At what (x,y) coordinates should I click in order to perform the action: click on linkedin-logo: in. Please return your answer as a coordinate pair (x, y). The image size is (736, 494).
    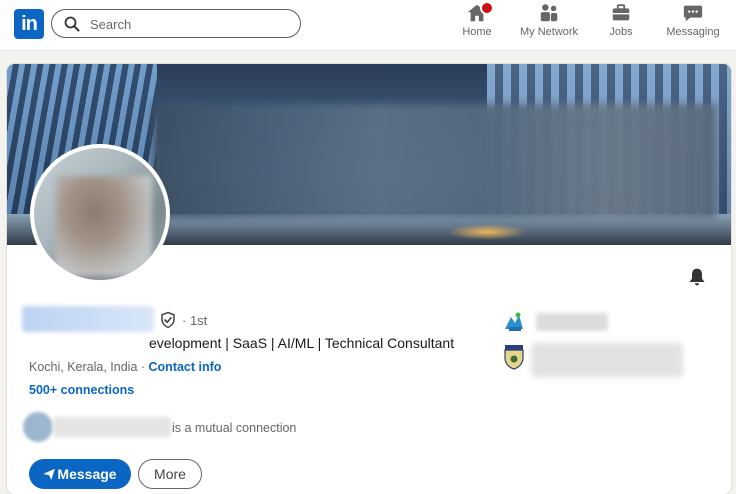
    Looking at the image, I should click on (29, 24).